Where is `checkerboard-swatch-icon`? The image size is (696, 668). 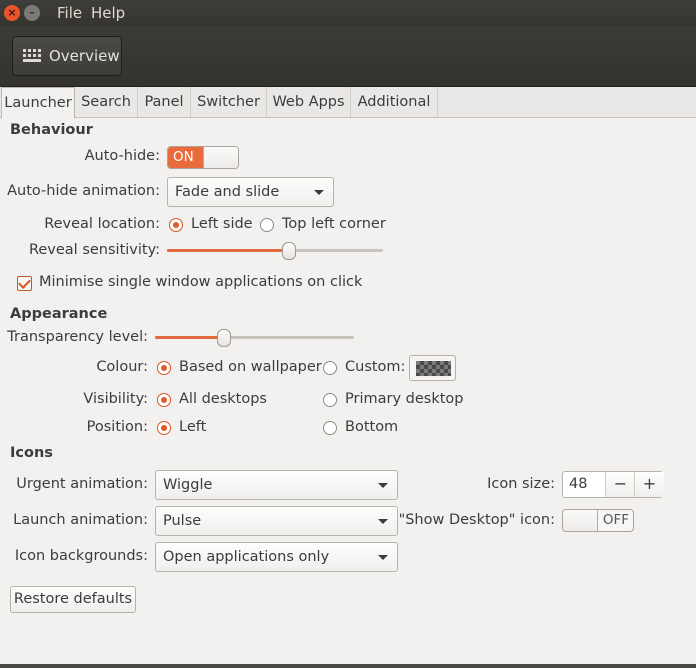
checkerboard-swatch-icon is located at coordinates (433, 368).